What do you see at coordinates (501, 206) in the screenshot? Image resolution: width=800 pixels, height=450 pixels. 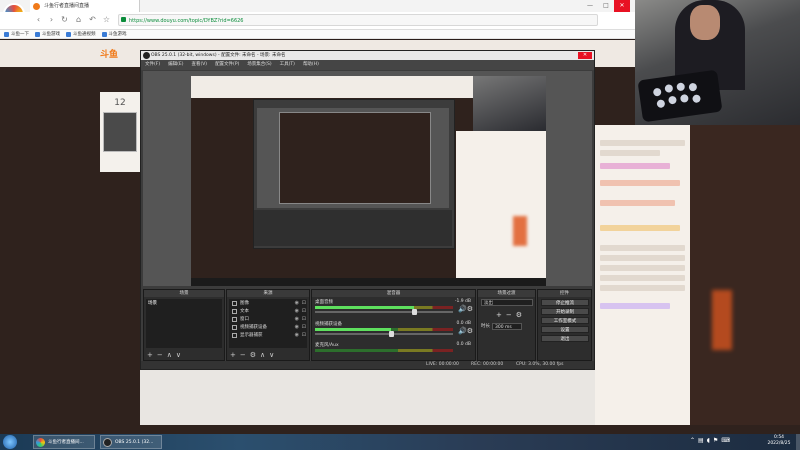 I see `nested-chat-panel` at bounding box center [501, 206].